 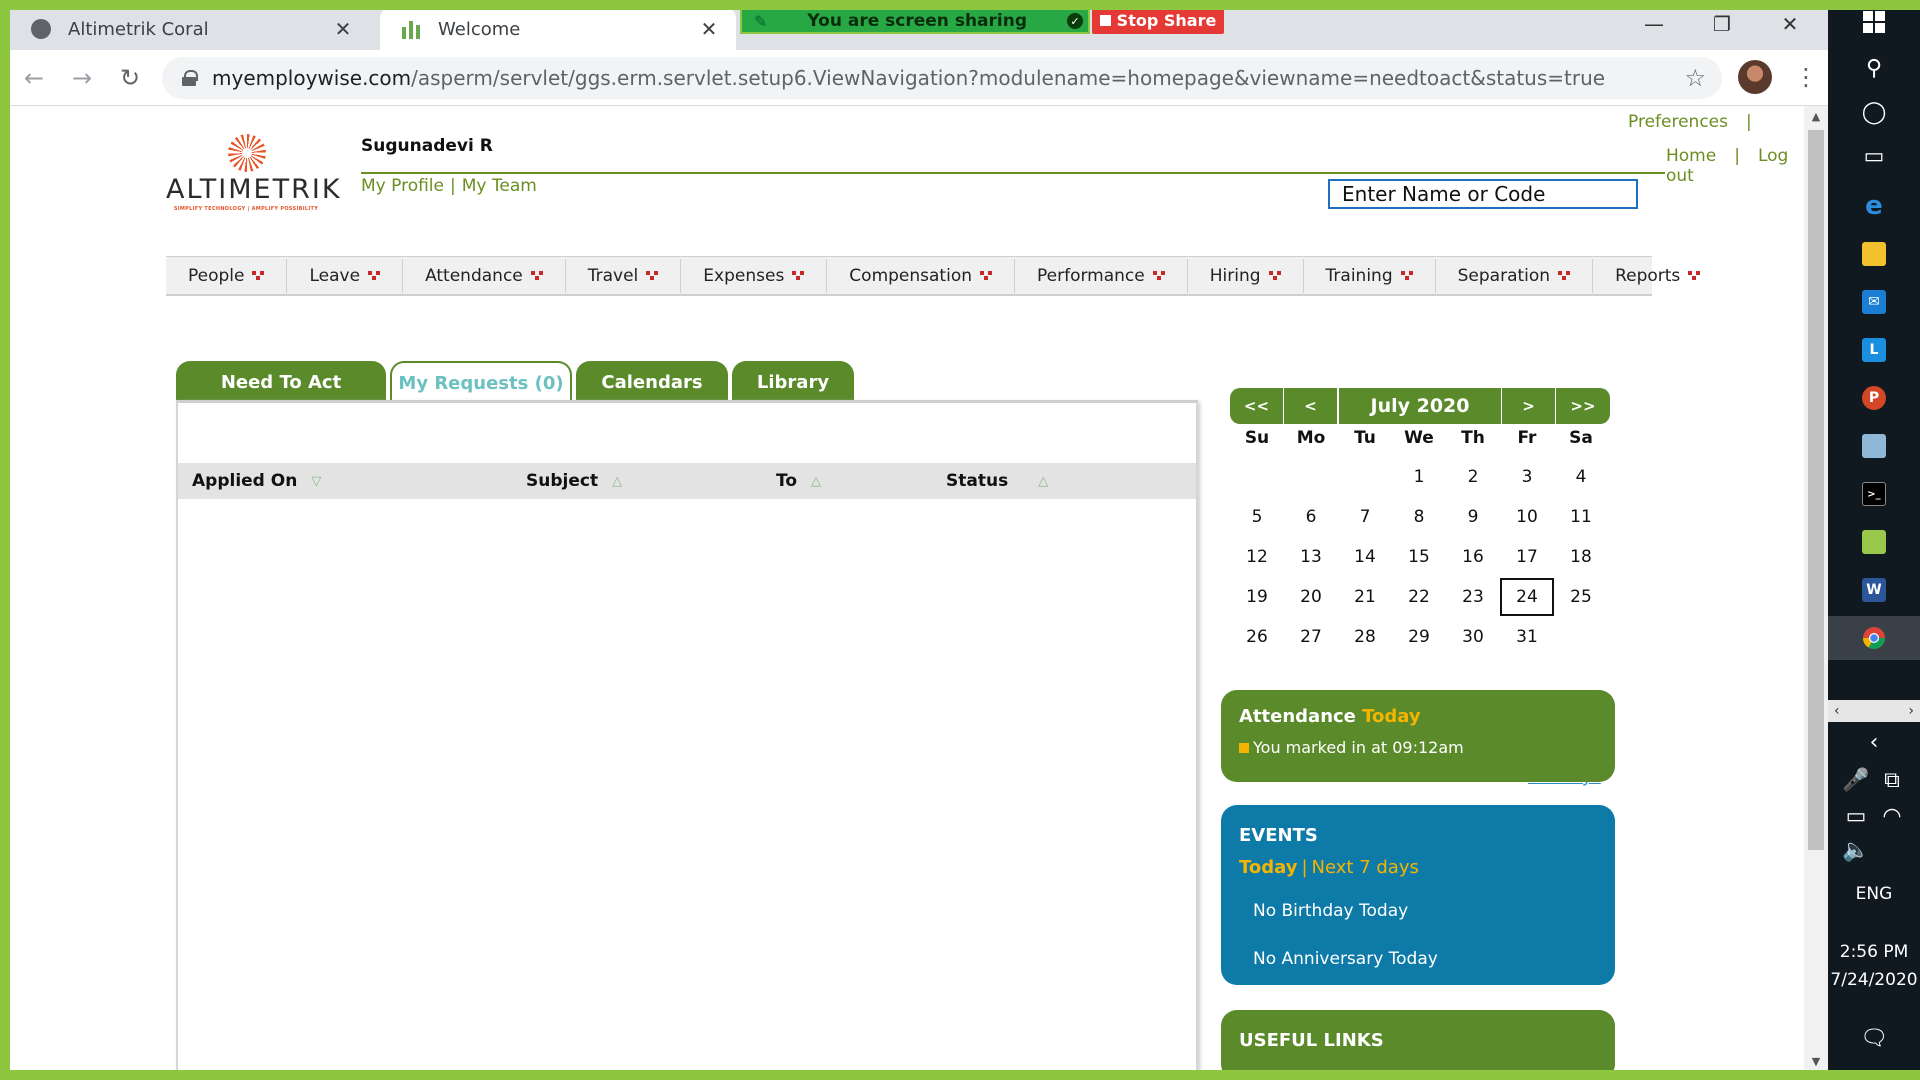 I want to click on tab-calendars: Calendars, so click(x=652, y=382).